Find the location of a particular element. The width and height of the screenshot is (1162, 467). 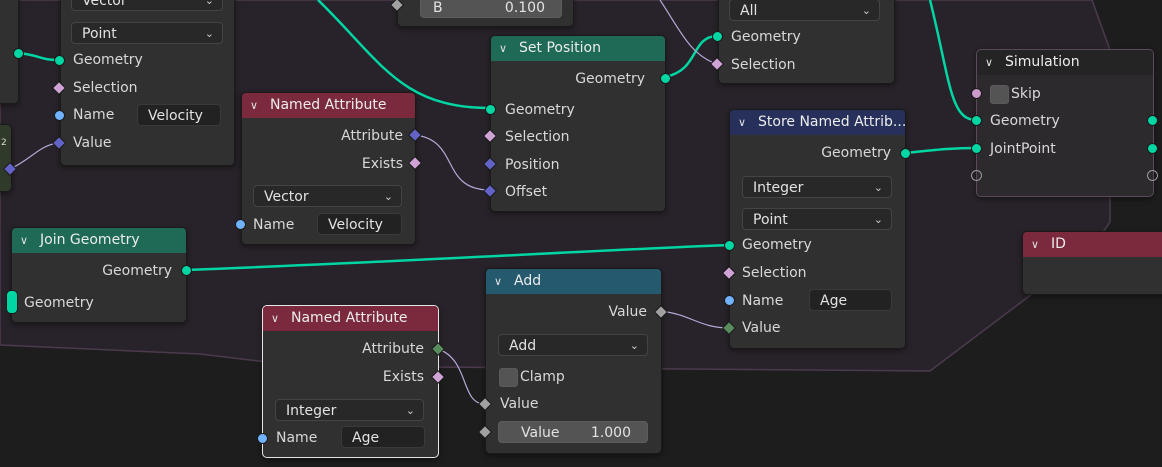

node-title: Add is located at coordinates (528, 281).